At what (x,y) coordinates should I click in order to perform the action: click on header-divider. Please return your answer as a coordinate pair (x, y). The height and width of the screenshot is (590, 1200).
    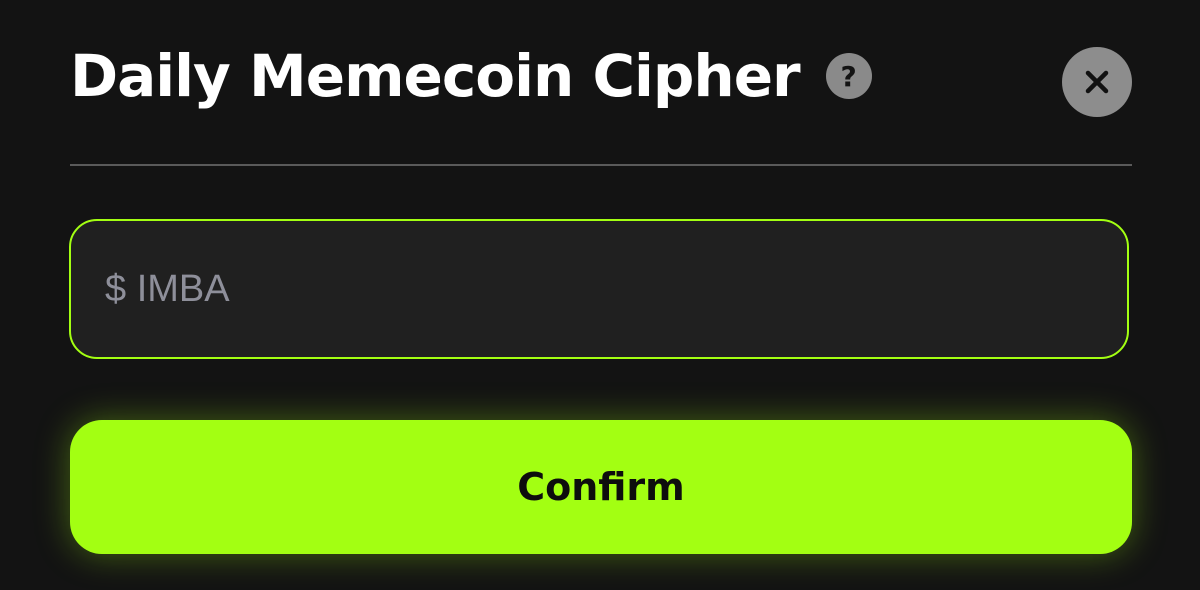
    Looking at the image, I should click on (601, 165).